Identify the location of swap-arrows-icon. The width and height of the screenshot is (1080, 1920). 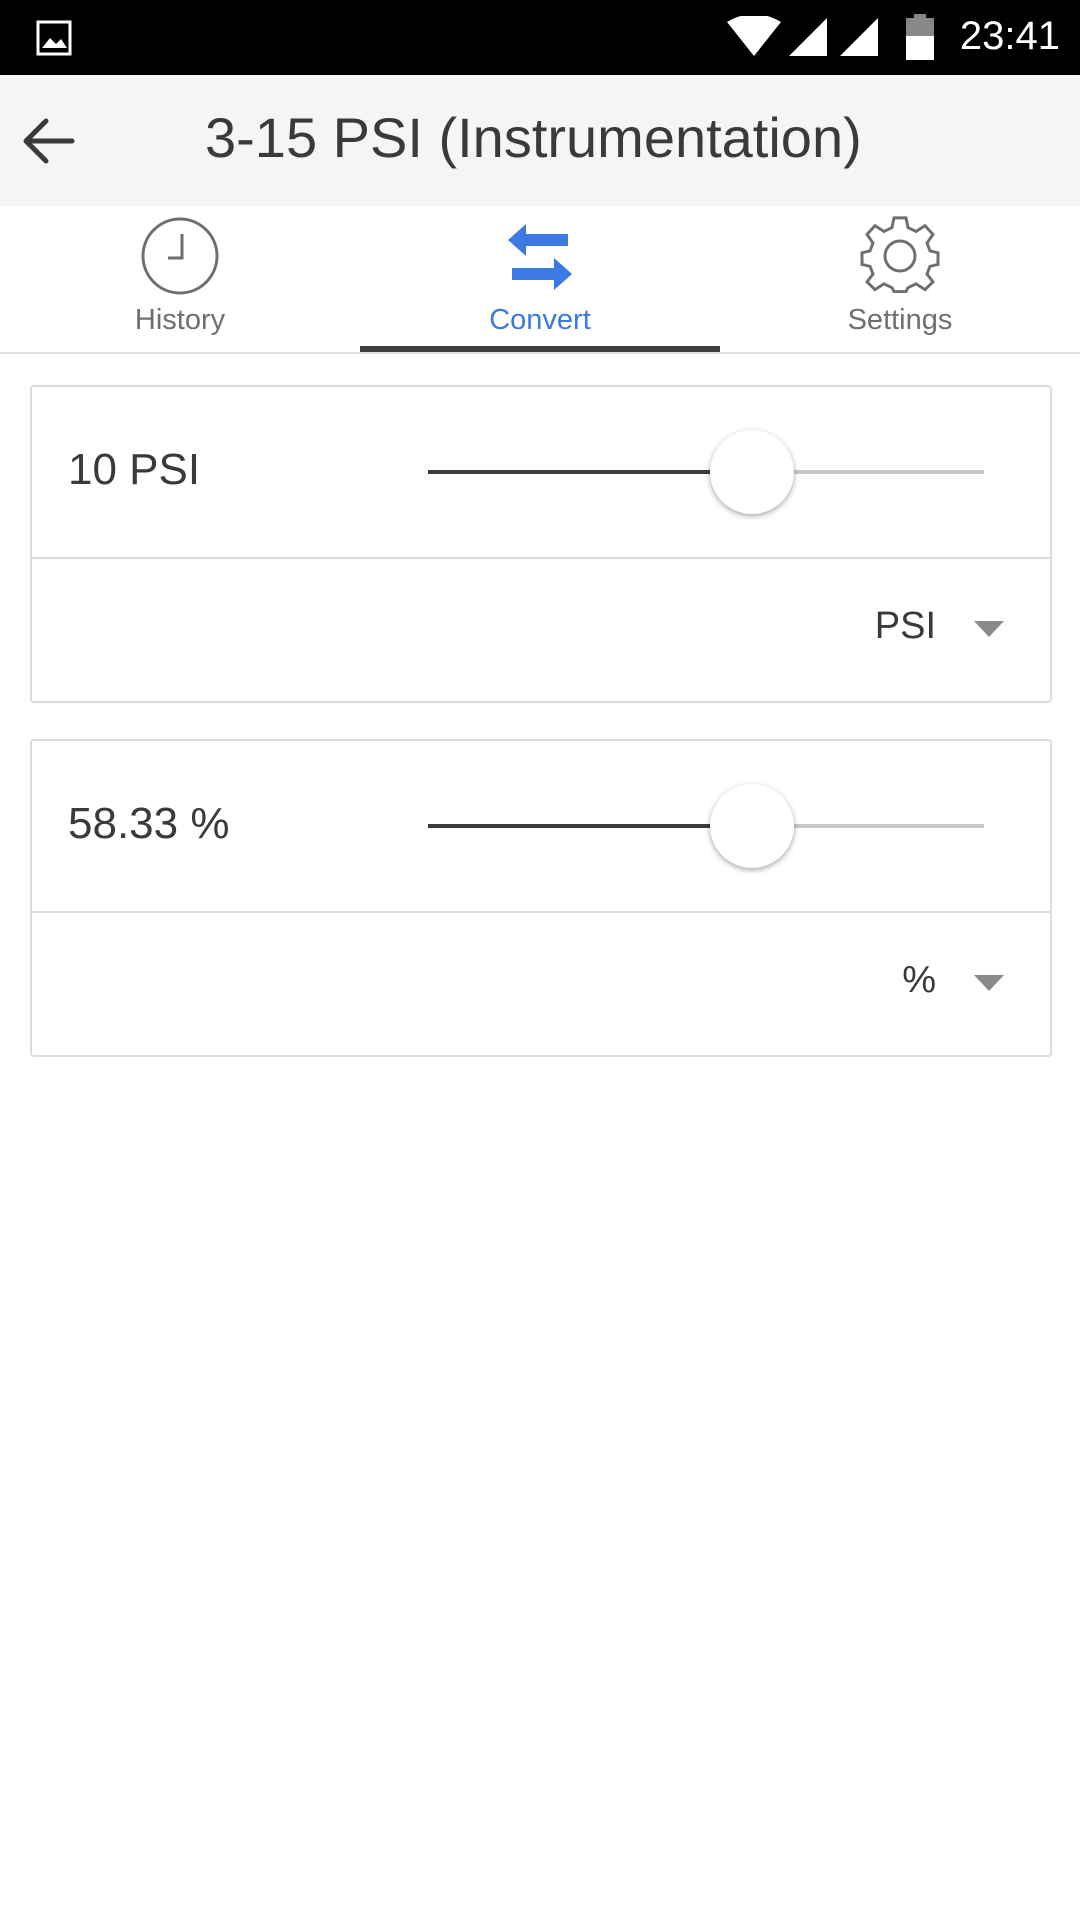
(540, 257).